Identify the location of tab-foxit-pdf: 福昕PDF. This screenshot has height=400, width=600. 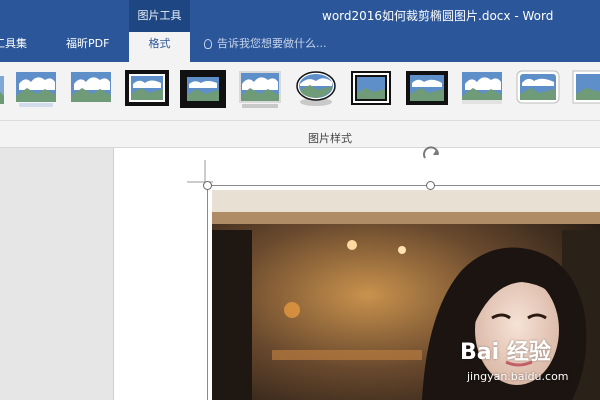
(87, 47).